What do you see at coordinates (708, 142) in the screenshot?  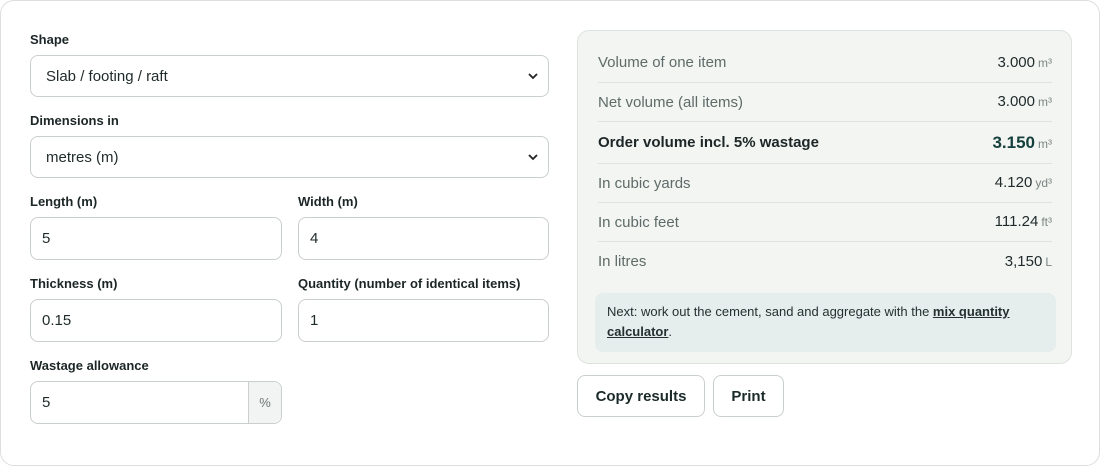 I see `result-name: Order volume incl. 5% wastage` at bounding box center [708, 142].